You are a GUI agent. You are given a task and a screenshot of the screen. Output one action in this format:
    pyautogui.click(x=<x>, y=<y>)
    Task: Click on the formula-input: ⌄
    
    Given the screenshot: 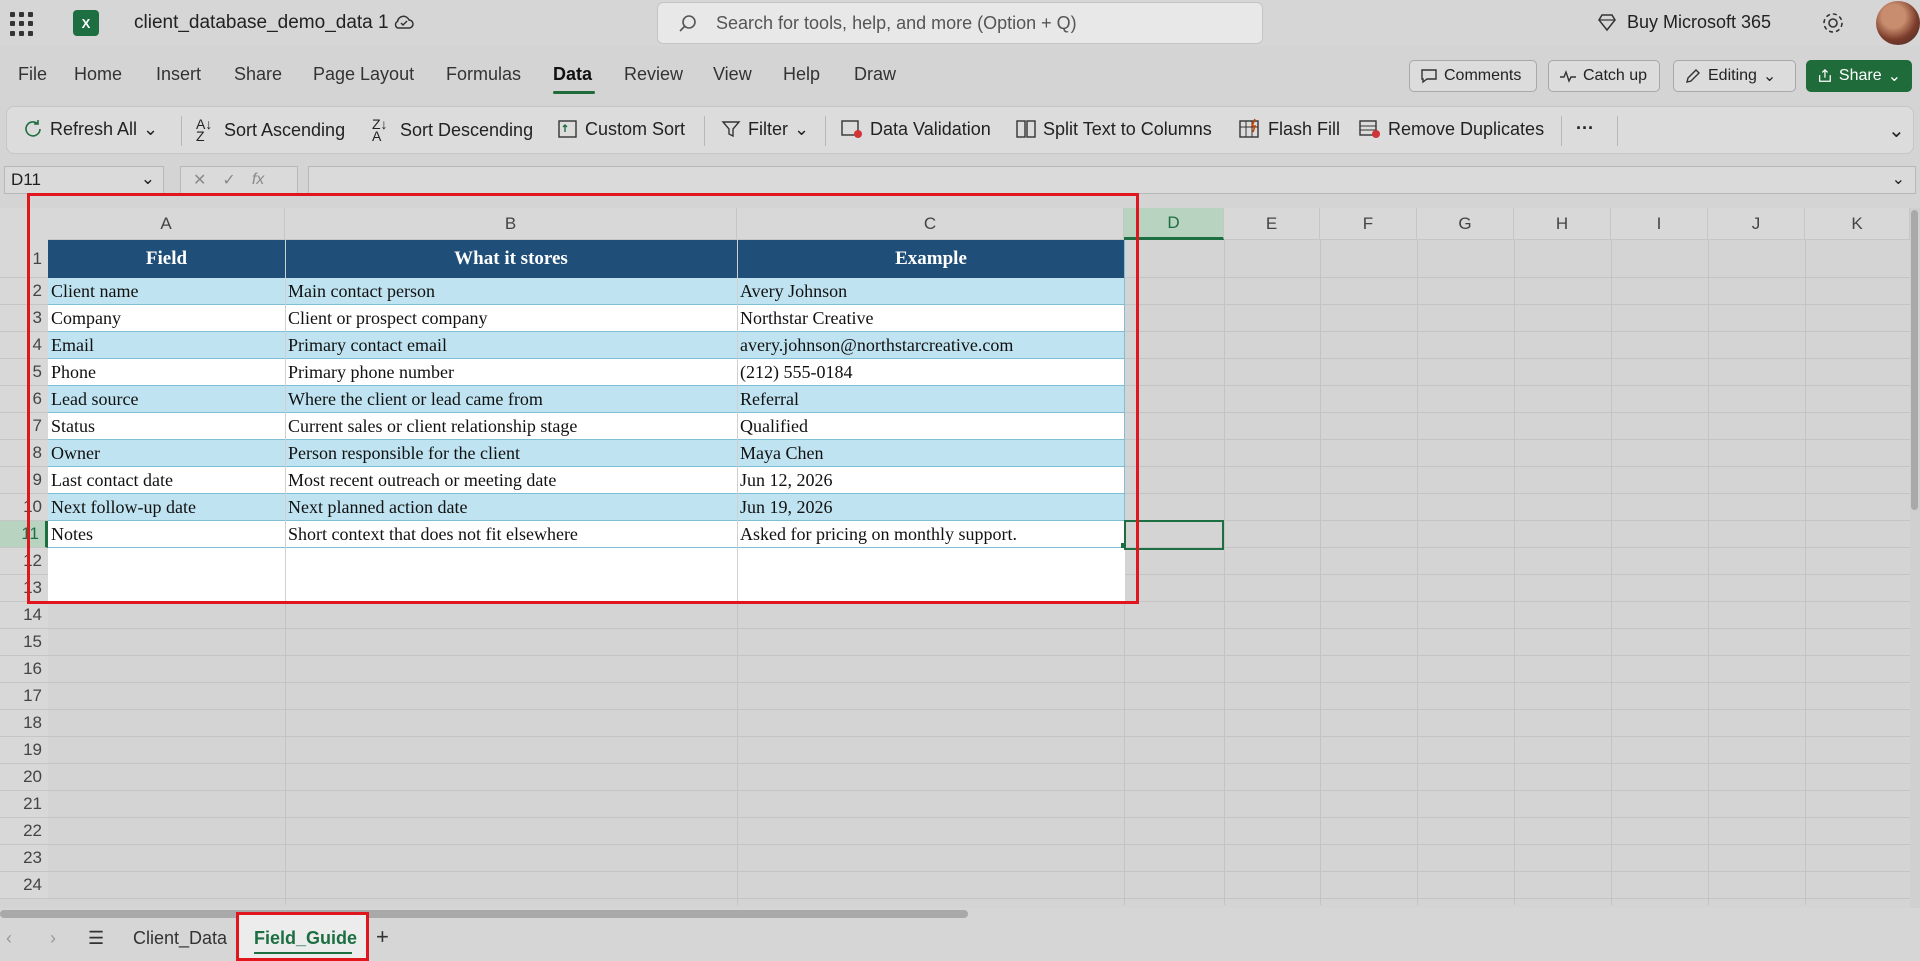 What is the action you would take?
    pyautogui.click(x=1112, y=180)
    